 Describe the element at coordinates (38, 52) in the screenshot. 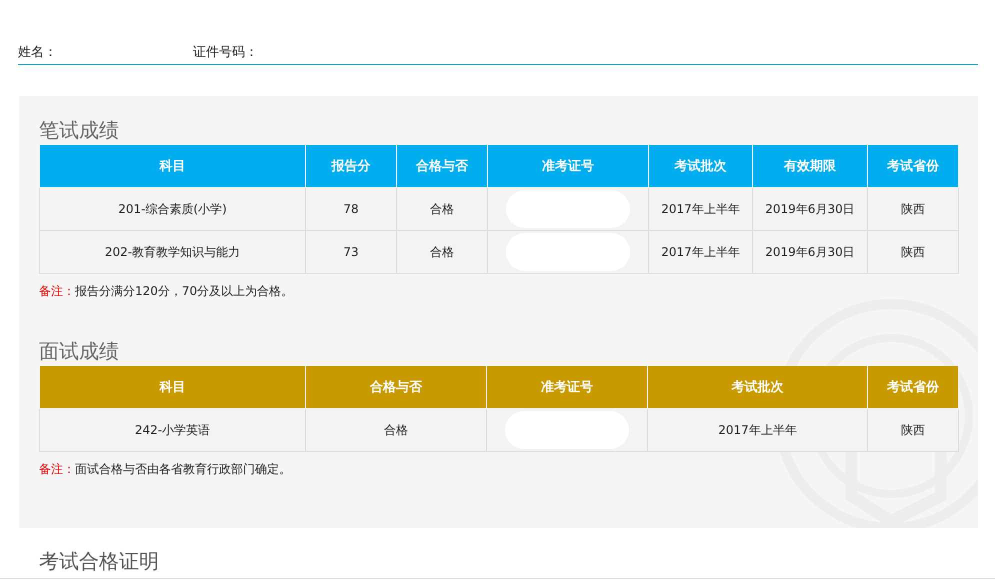

I see `field-label: 姓名：` at that location.